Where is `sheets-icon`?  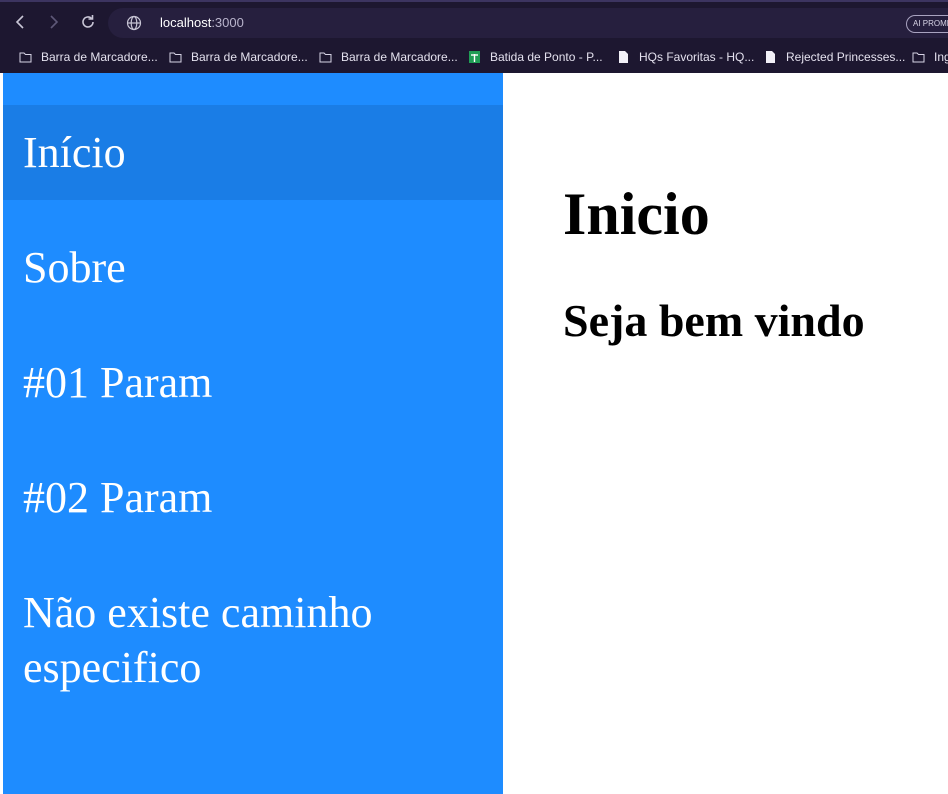
sheets-icon is located at coordinates (474, 57).